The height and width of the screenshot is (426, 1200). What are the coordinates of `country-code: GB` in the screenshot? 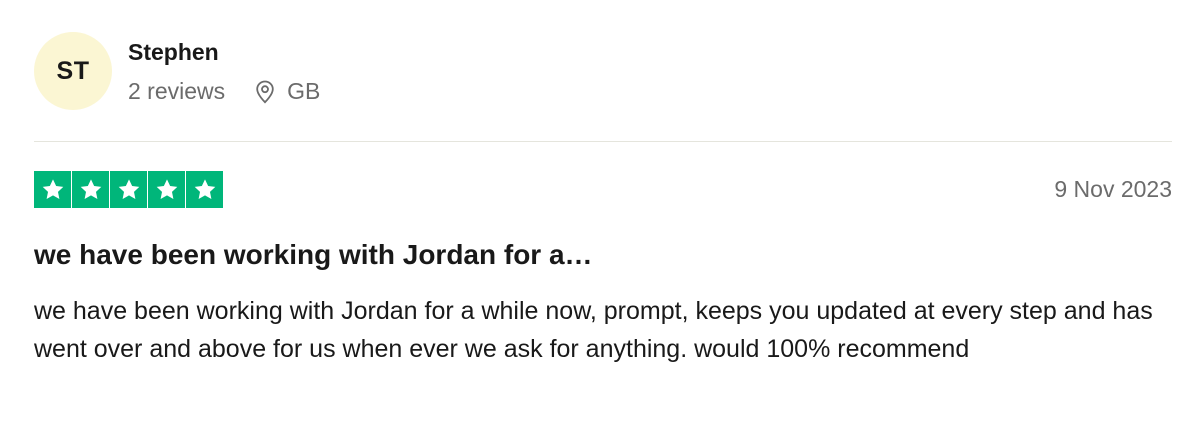 It's located at (304, 91).